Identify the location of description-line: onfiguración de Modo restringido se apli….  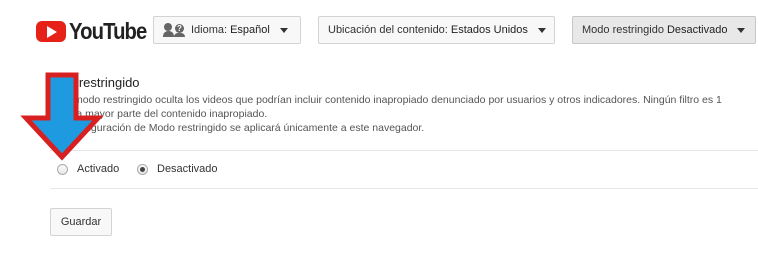
(249, 127).